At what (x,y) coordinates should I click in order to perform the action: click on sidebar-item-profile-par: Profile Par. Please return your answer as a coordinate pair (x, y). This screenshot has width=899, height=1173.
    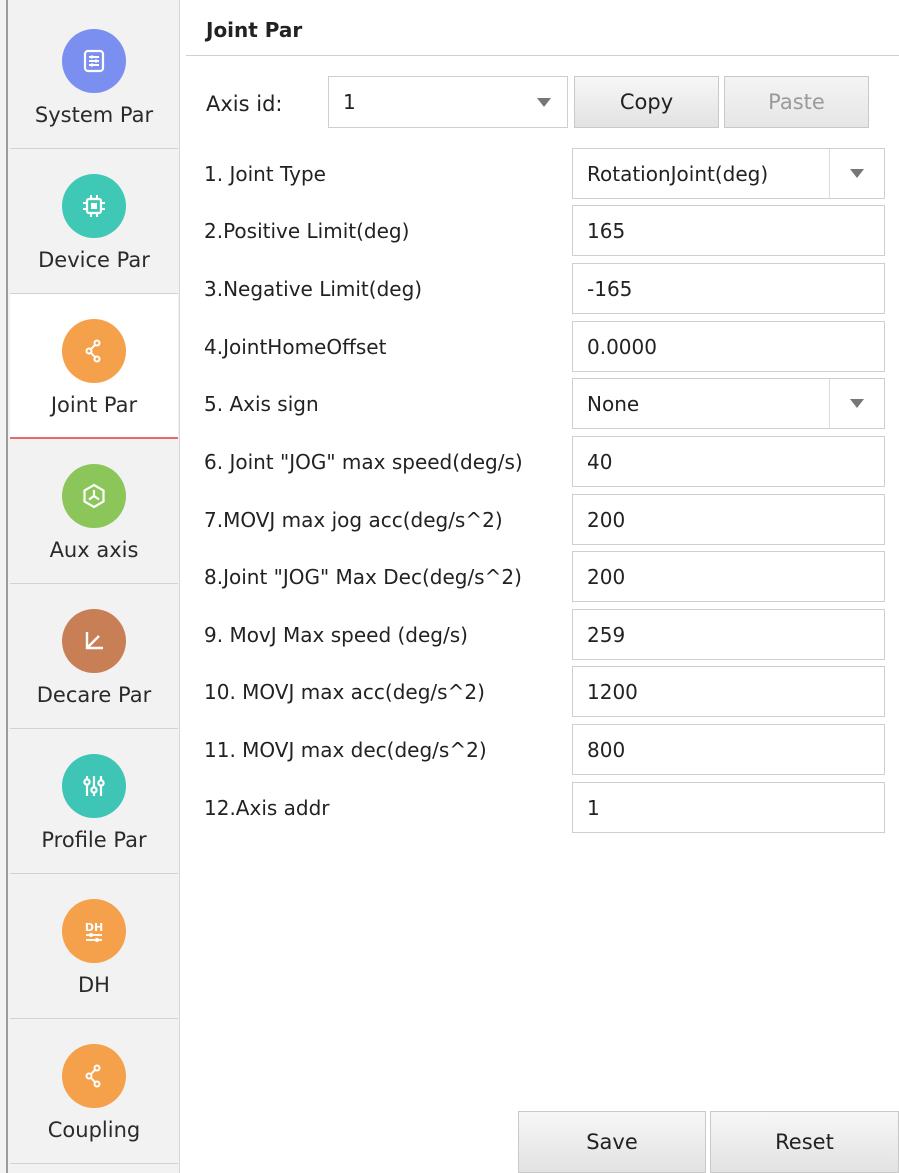
    Looking at the image, I should click on (94, 801).